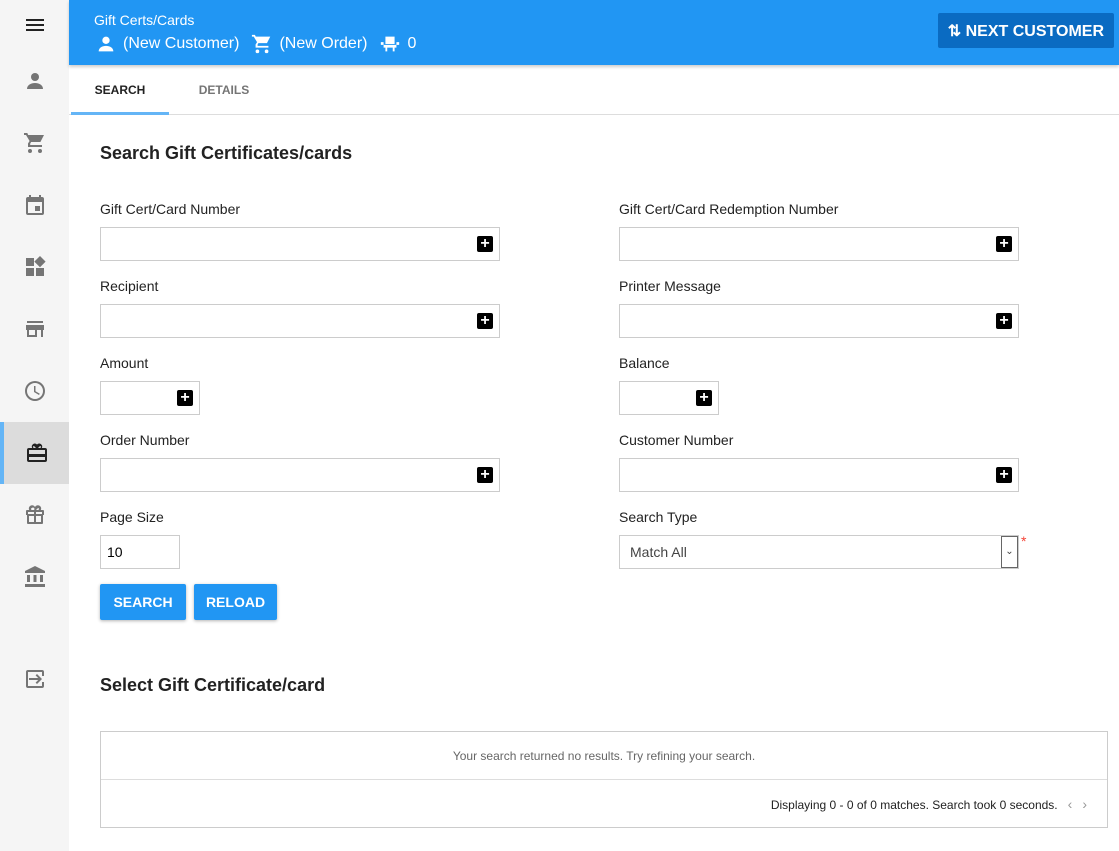 The image size is (1119, 851). I want to click on page-size-field, so click(140, 552).